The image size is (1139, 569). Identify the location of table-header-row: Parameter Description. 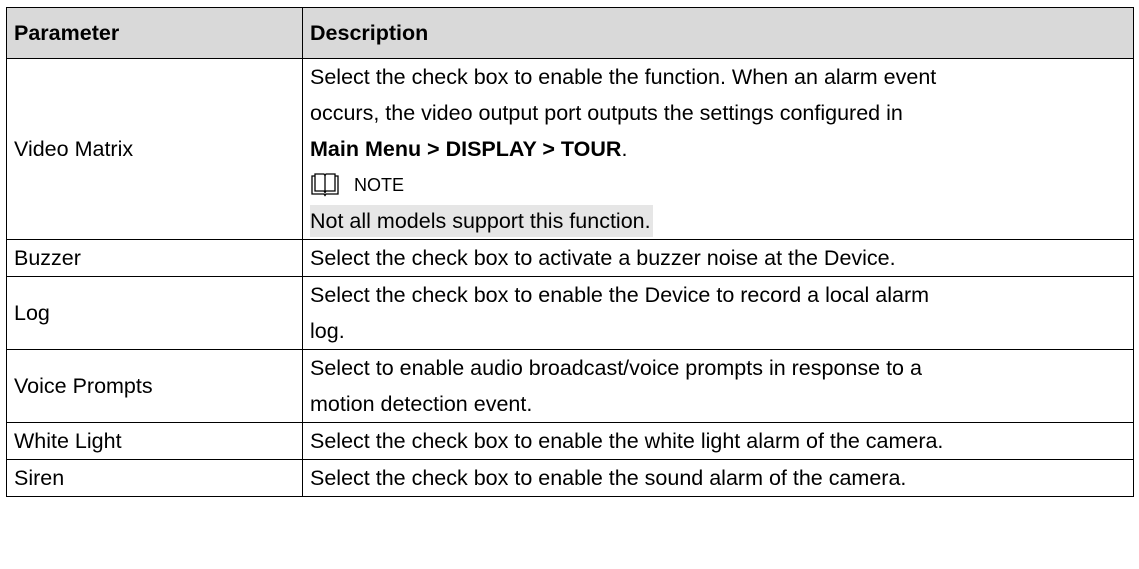
(570, 33).